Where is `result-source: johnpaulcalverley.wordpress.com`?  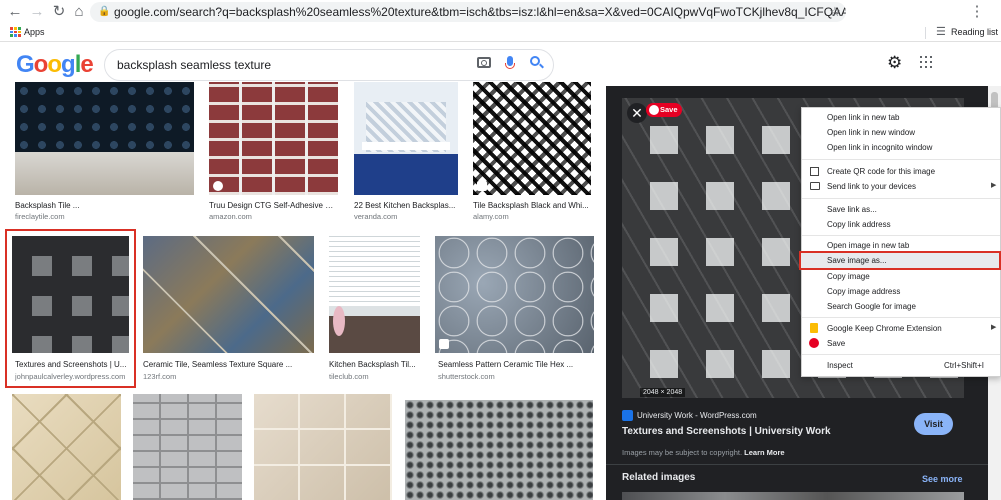
result-source: johnpaulcalverley.wordpress.com is located at coordinates (71, 376).